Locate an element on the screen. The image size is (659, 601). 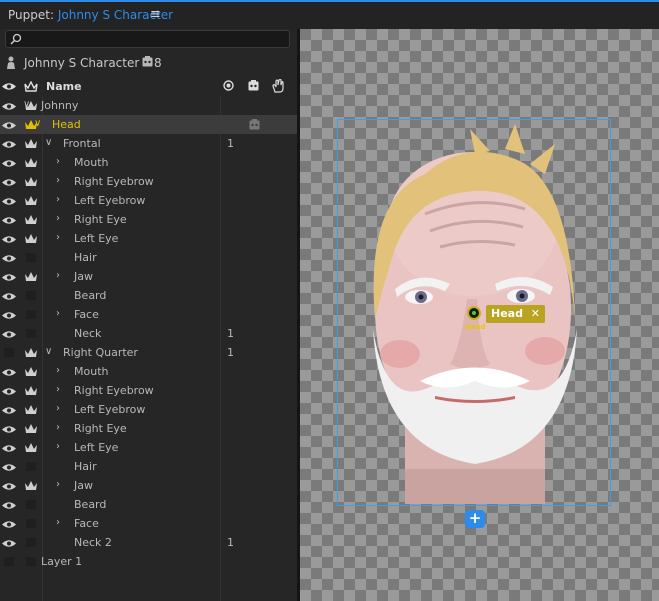
head-tag: Head ✕ is located at coordinates (515, 314).